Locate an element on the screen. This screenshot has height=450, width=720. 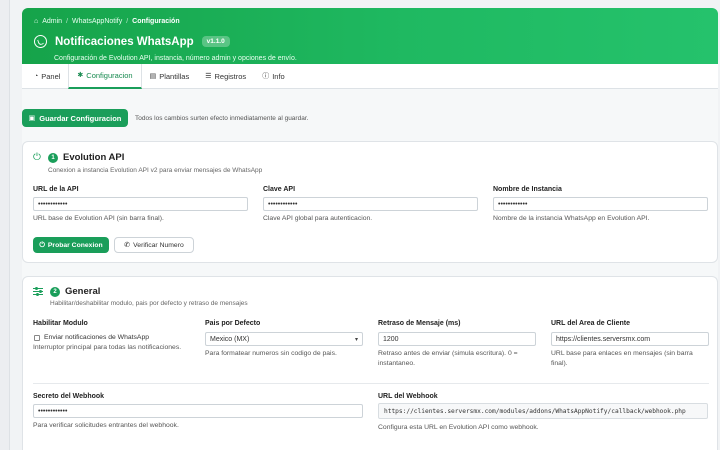
breadcrumb: ⌂ Admin / WhatsAppNotify / Configuración is located at coordinates (107, 21).